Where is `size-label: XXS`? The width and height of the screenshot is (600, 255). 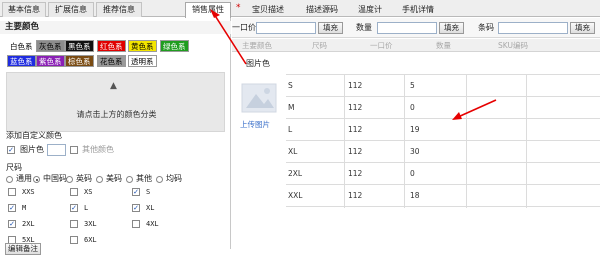 size-label: XXS is located at coordinates (28, 192).